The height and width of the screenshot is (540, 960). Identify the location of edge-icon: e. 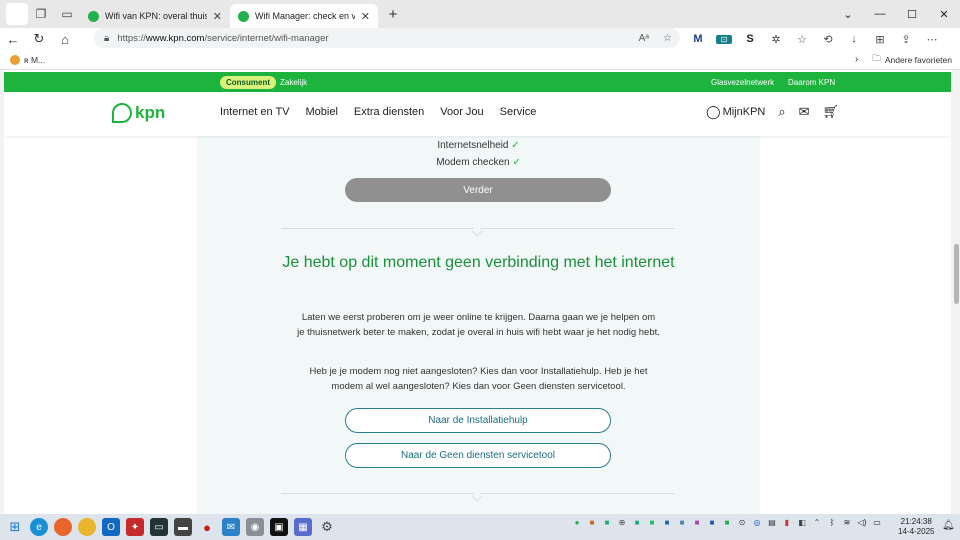
(39, 527).